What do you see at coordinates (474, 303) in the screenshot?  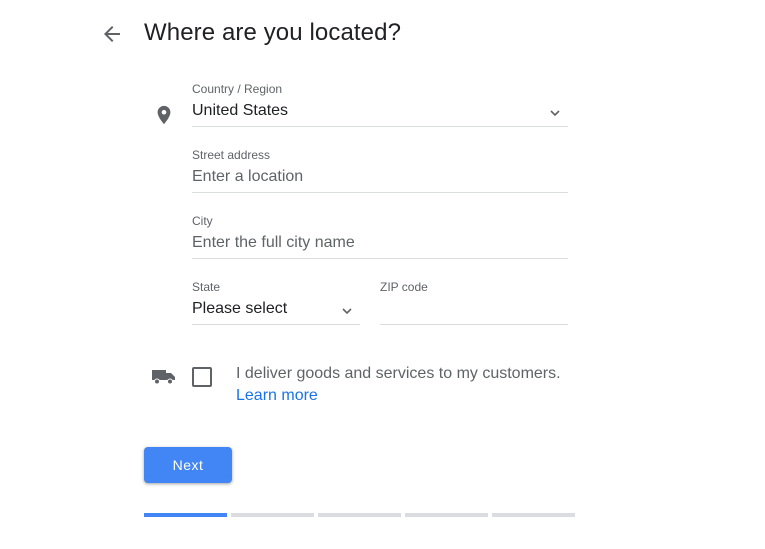 I see `zip-code-field: ZIP code` at bounding box center [474, 303].